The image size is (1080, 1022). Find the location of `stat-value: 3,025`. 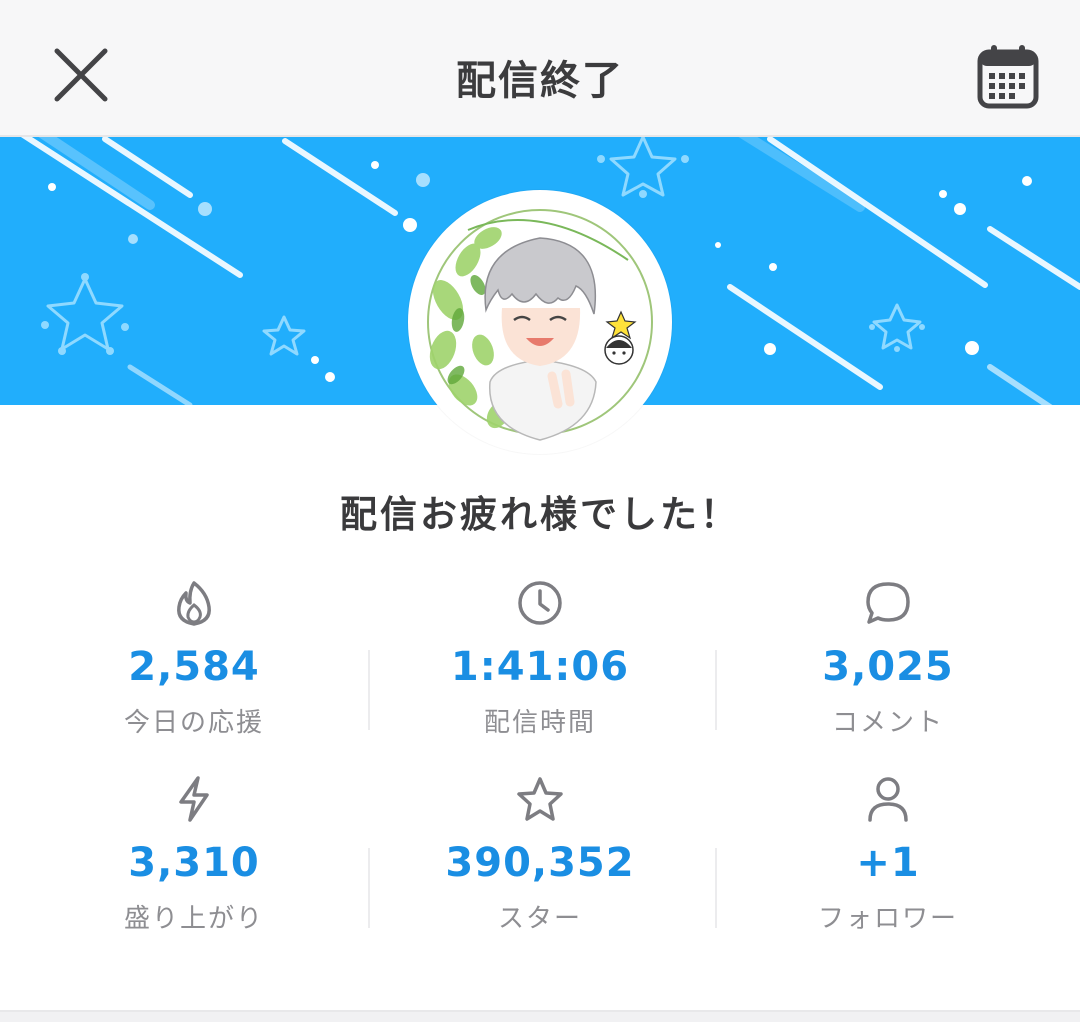

stat-value: 3,025 is located at coordinates (888, 667).